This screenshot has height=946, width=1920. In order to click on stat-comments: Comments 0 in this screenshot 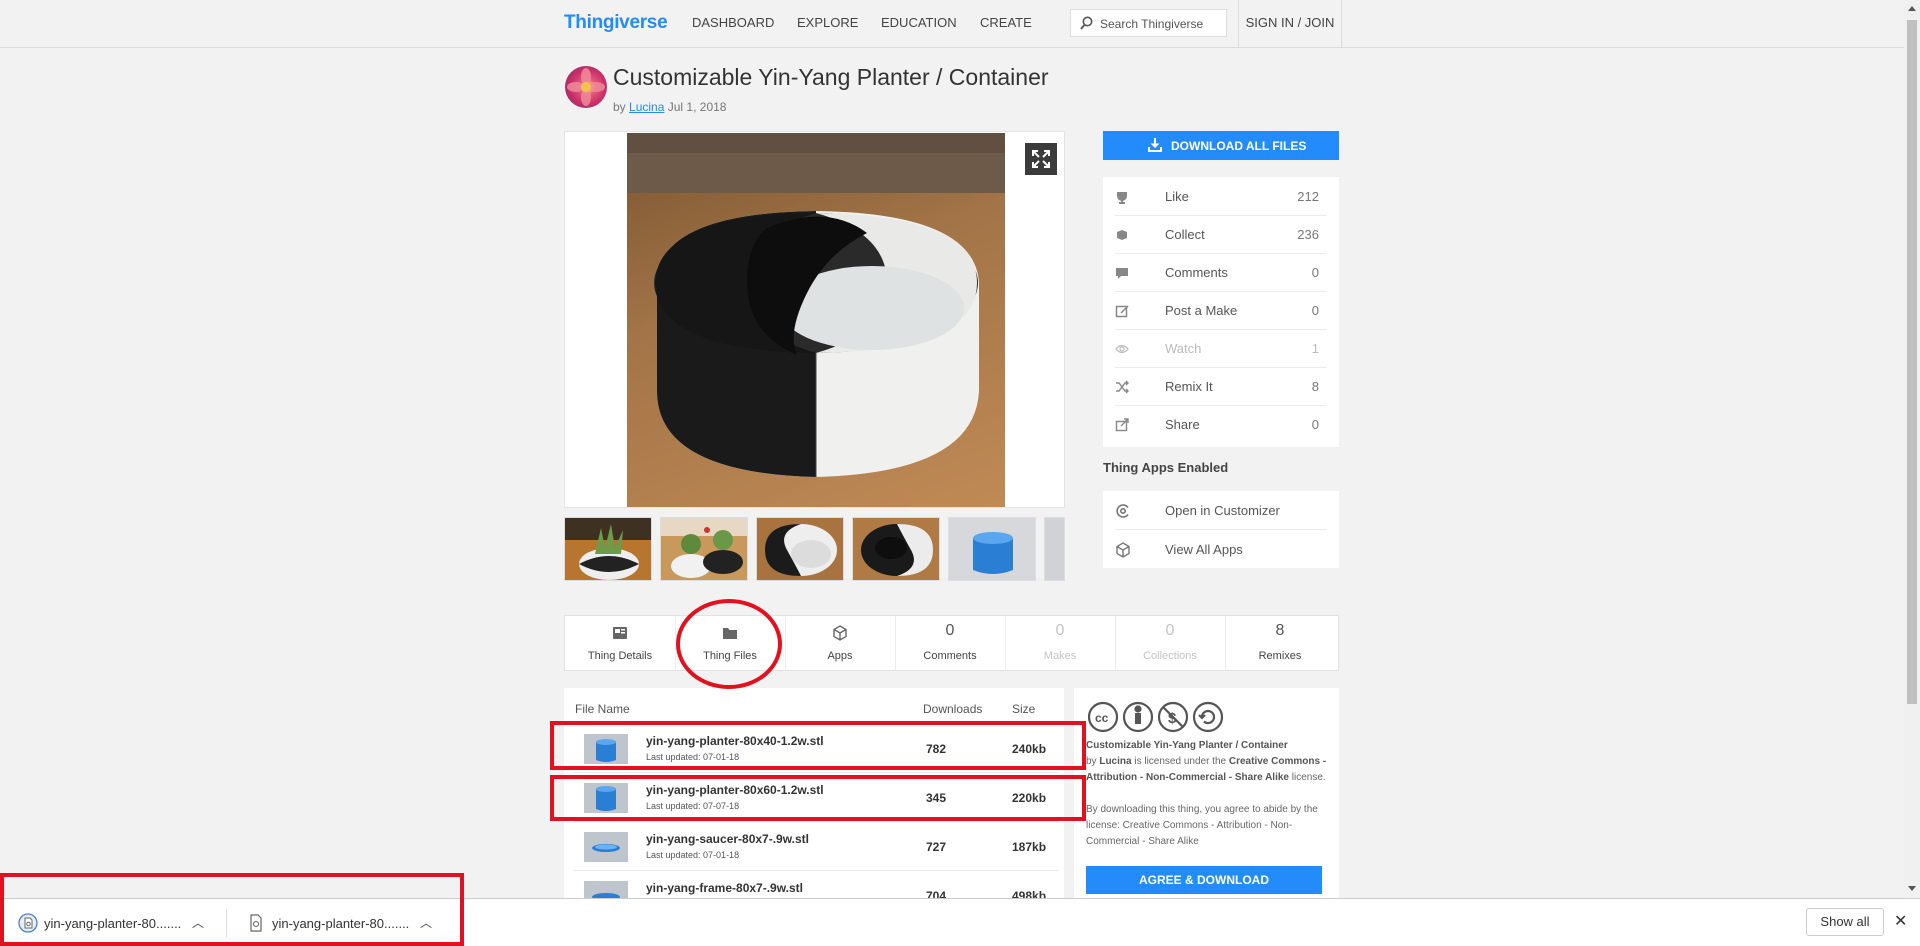, I will do `click(1221, 272)`.